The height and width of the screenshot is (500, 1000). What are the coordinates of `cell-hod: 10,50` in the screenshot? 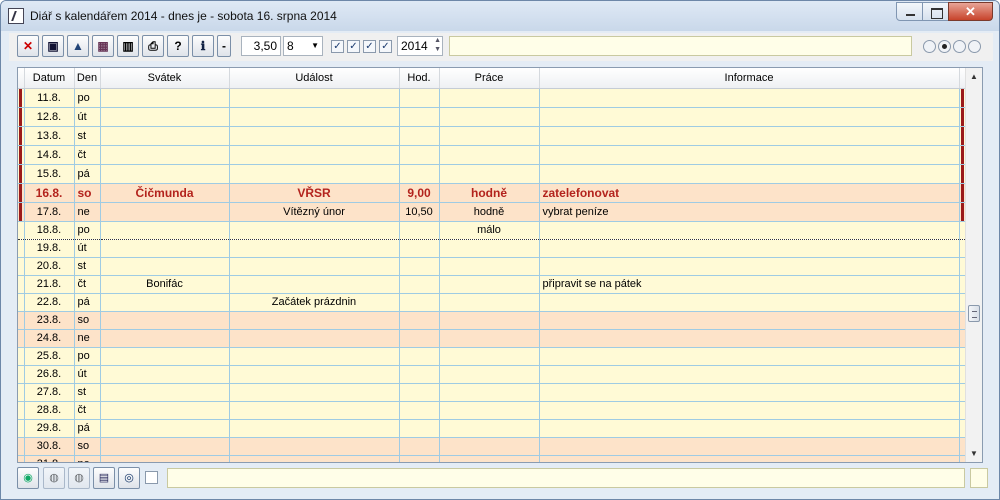 It's located at (419, 212).